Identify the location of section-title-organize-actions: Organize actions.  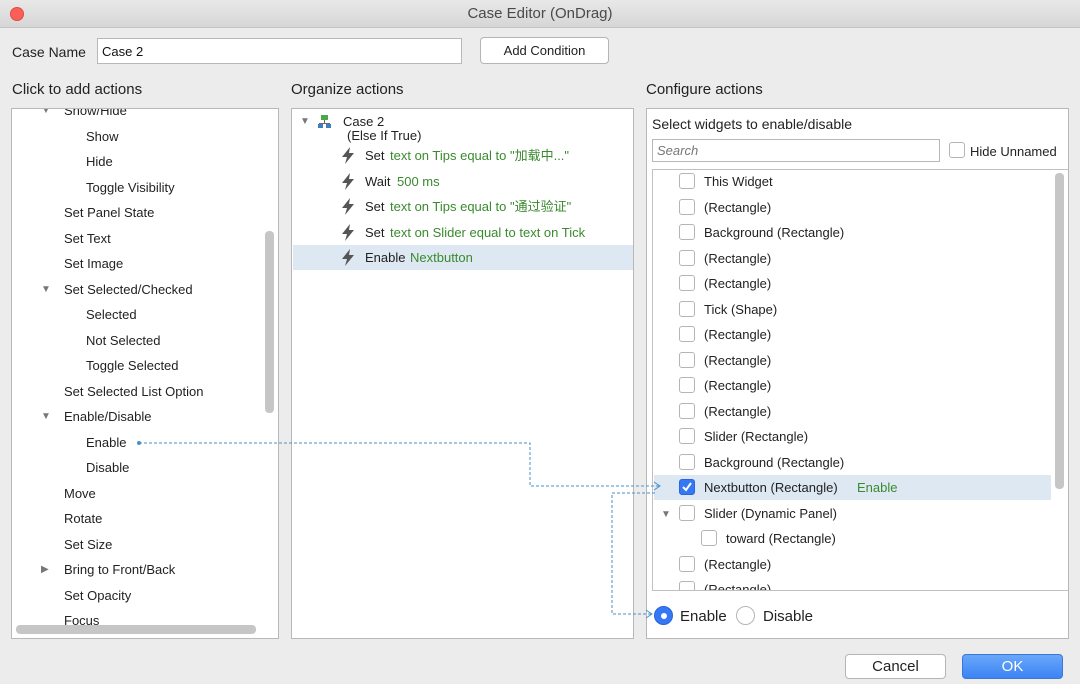
(347, 89).